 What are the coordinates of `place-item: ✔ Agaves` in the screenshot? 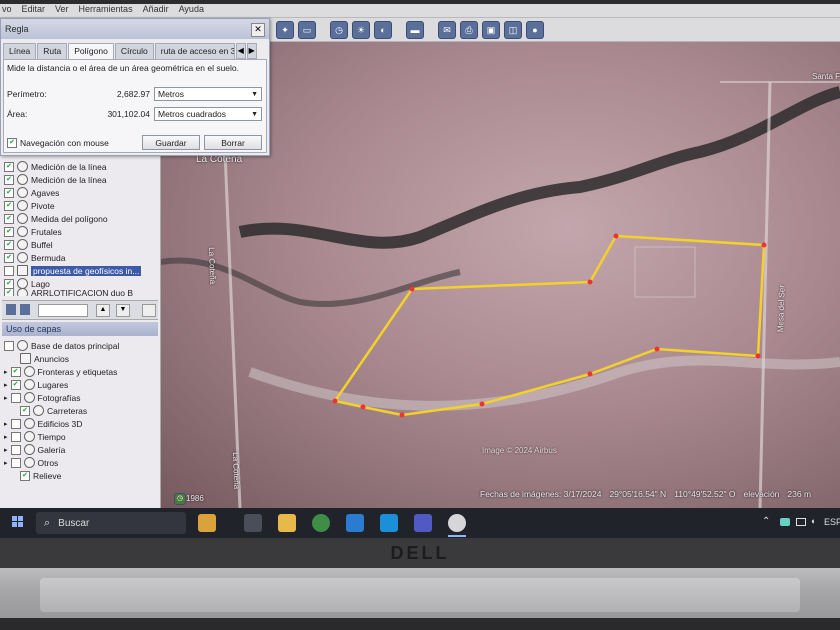 It's located at (31, 192).